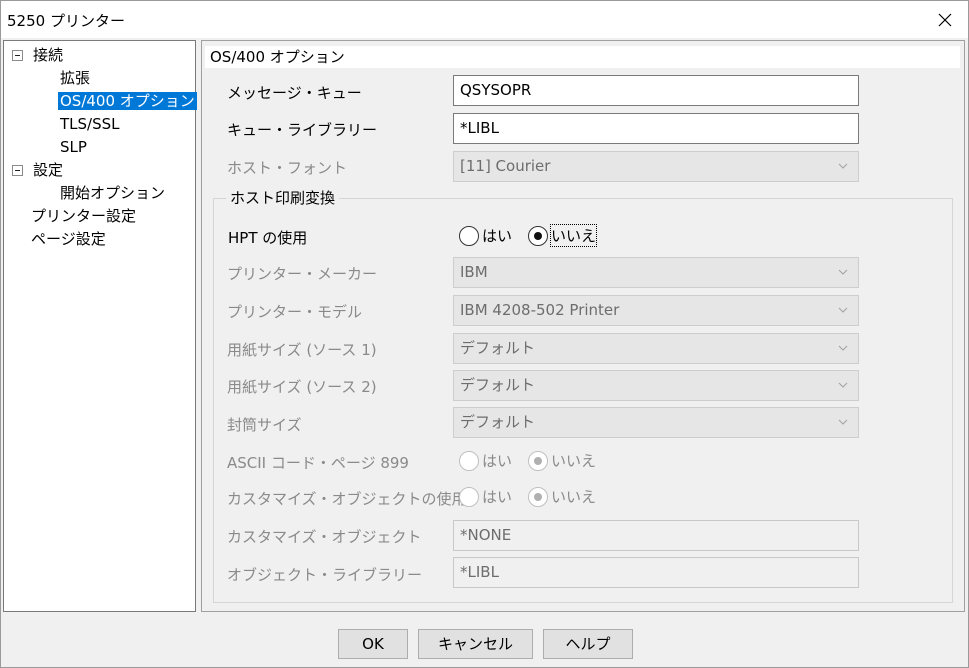  What do you see at coordinates (475, 644) in the screenshot?
I see `cancel-button: キャンセル` at bounding box center [475, 644].